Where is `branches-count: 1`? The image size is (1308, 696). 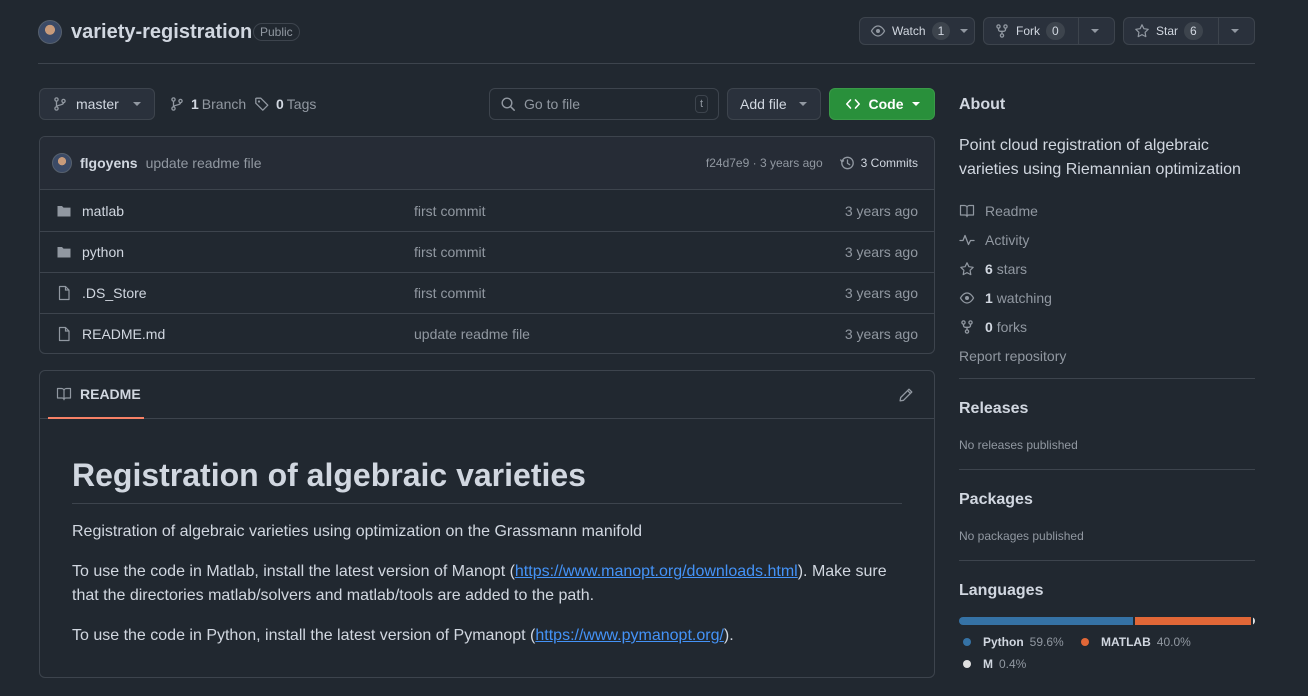 branches-count: 1 is located at coordinates (195, 104).